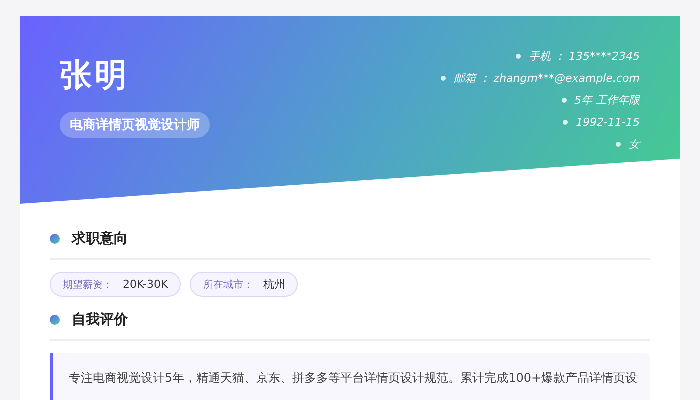 This screenshot has width=700, height=400. What do you see at coordinates (607, 100) in the screenshot?
I see `contact-info: 5年 工作年限` at bounding box center [607, 100].